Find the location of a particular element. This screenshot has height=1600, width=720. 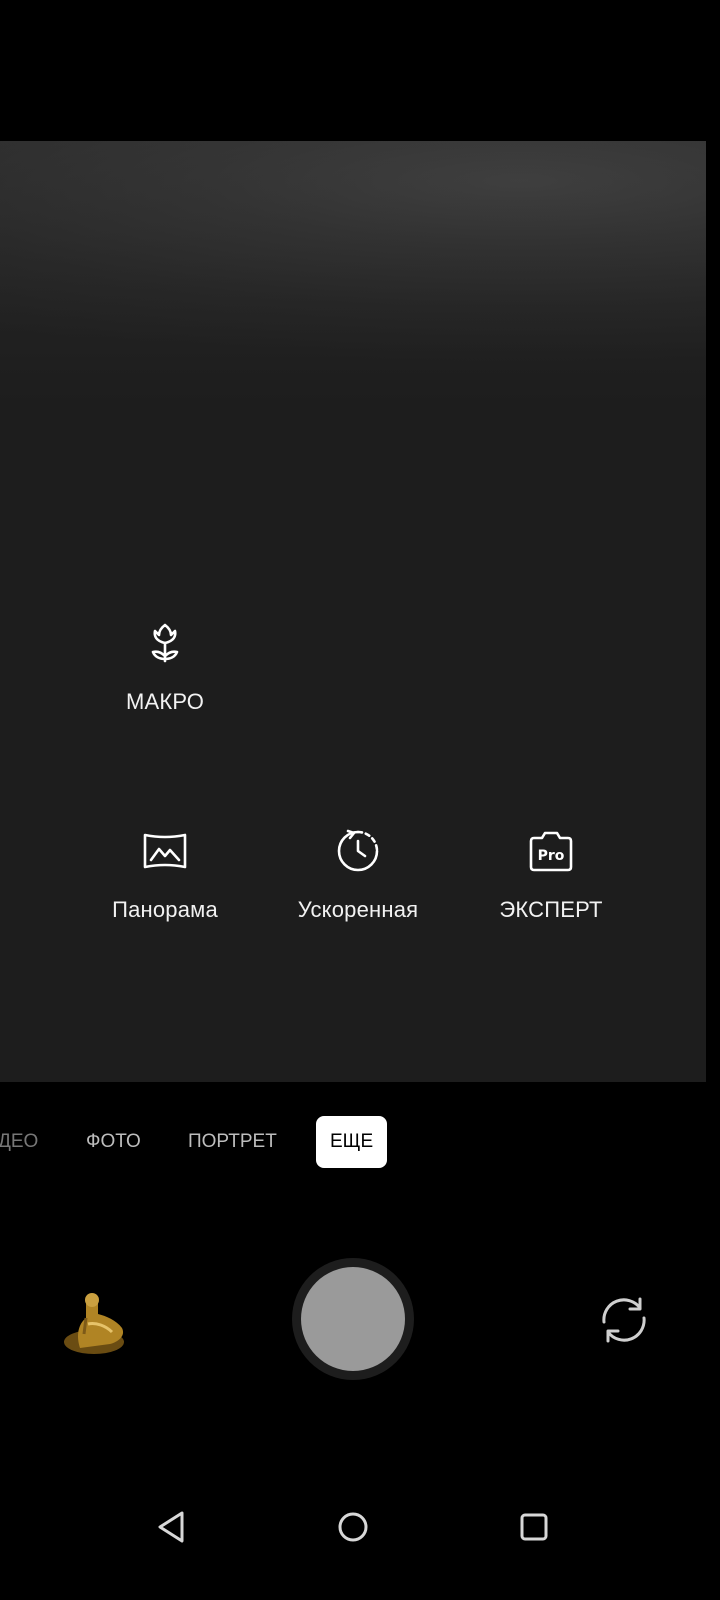

pro-camera-icon: Pro is located at coordinates (551, 851).